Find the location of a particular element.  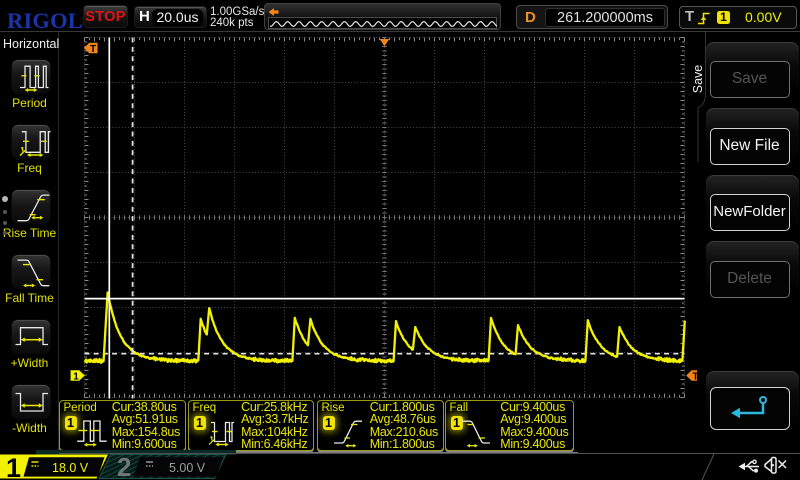

svg-text: T is located at coordinates (93, 49).